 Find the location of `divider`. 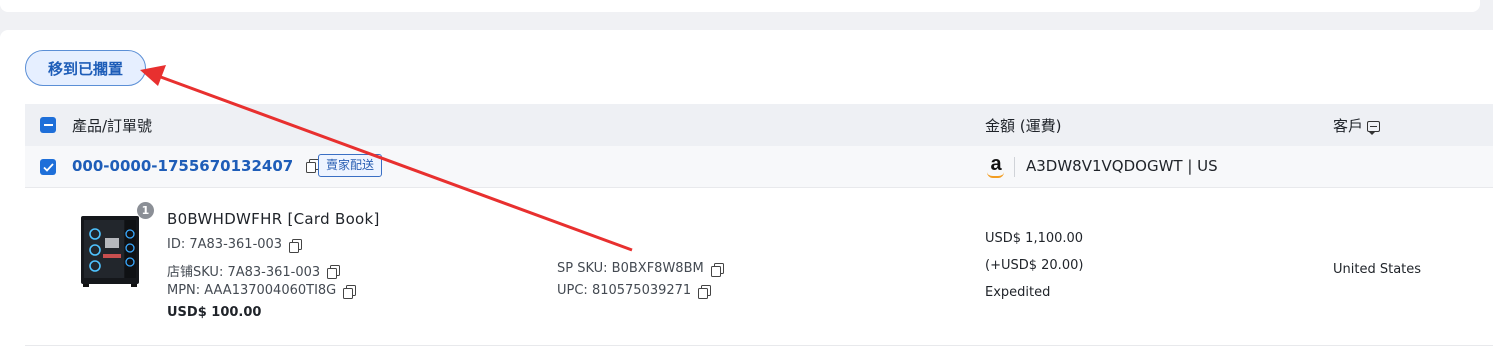

divider is located at coordinates (1014, 167).